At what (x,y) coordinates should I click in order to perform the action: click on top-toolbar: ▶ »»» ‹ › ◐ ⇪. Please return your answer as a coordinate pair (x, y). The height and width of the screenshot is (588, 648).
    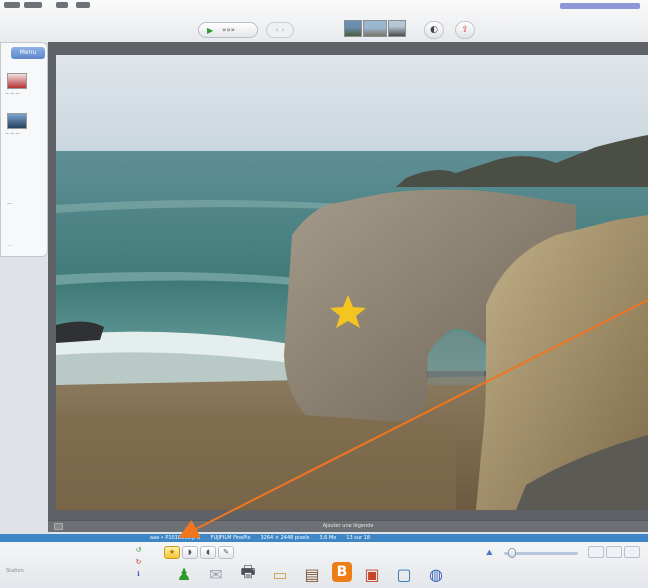
    Looking at the image, I should click on (324, 22).